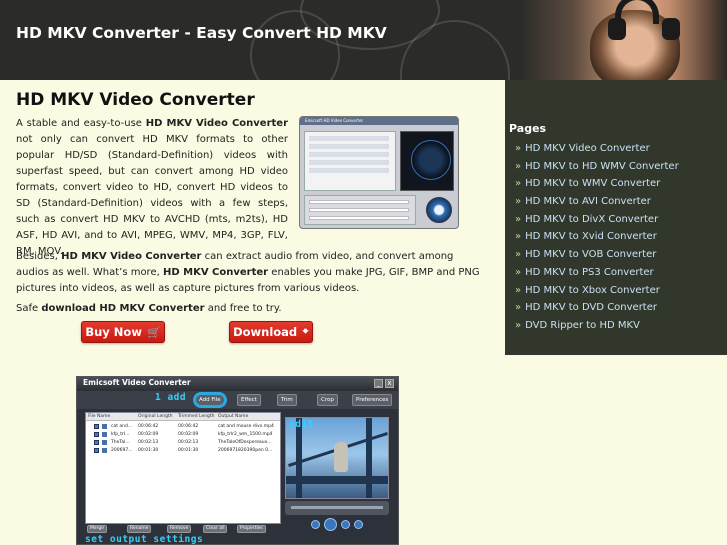  What do you see at coordinates (528, 128) in the screenshot?
I see `sidebar-heading: Pages` at bounding box center [528, 128].